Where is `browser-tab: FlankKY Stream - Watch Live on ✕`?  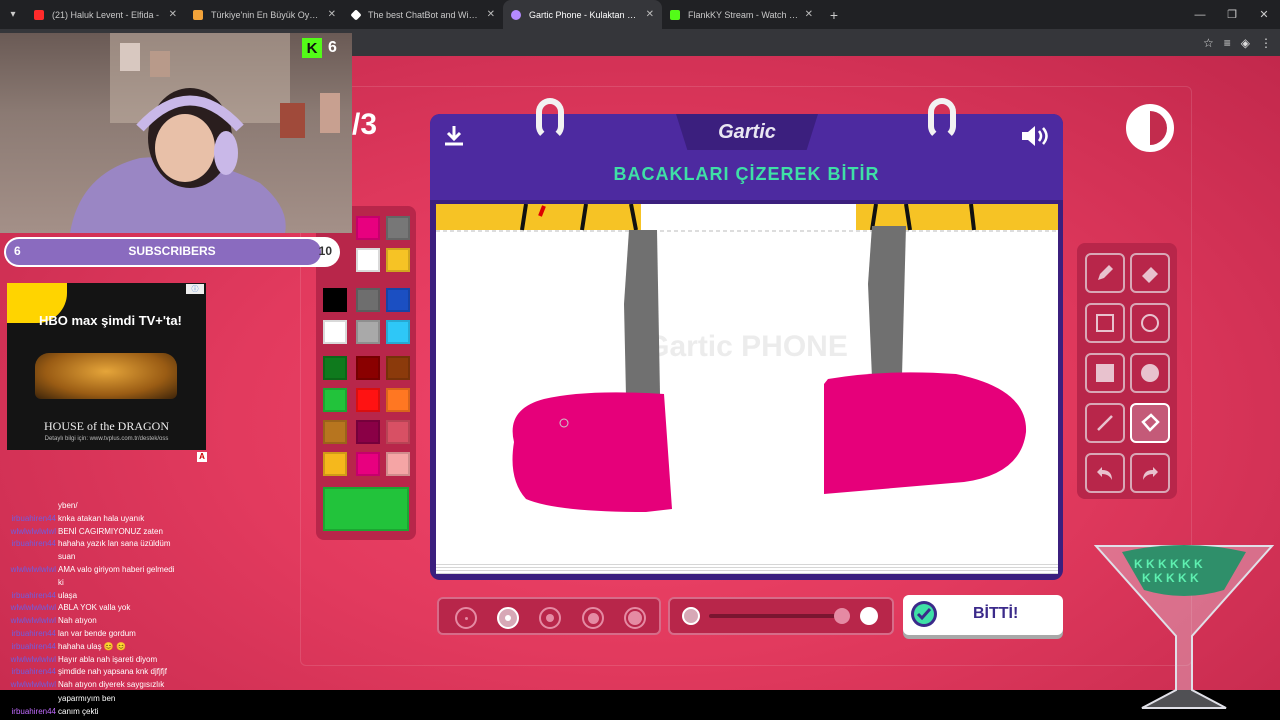 browser-tab: FlankKY Stream - Watch Live on ✕ is located at coordinates (741, 14).